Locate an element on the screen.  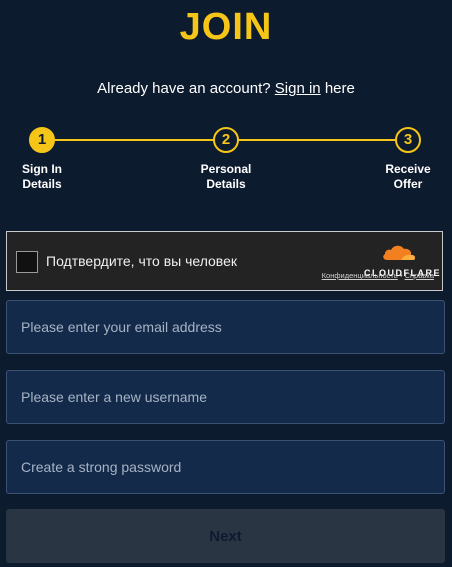
password-field is located at coordinates (225, 467).